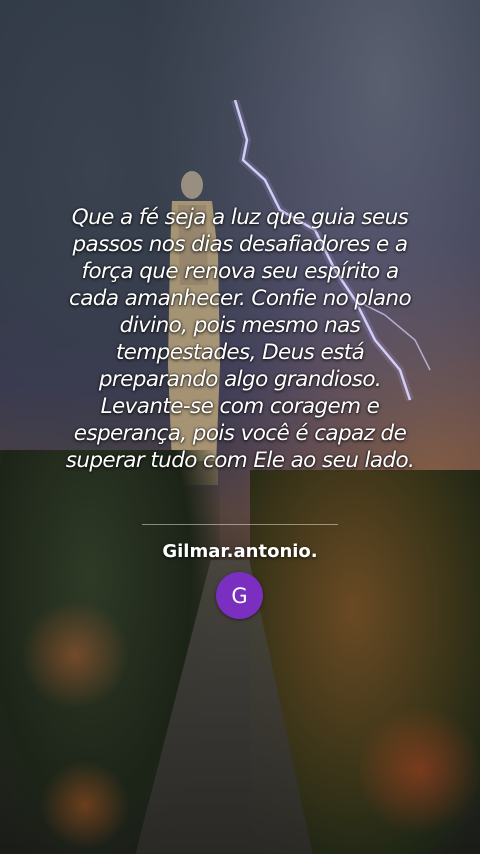 This screenshot has height=854, width=480. Describe the element at coordinates (240, 217) in the screenshot. I see `quote-line: Que a fé seja a luz que guia seus` at that location.